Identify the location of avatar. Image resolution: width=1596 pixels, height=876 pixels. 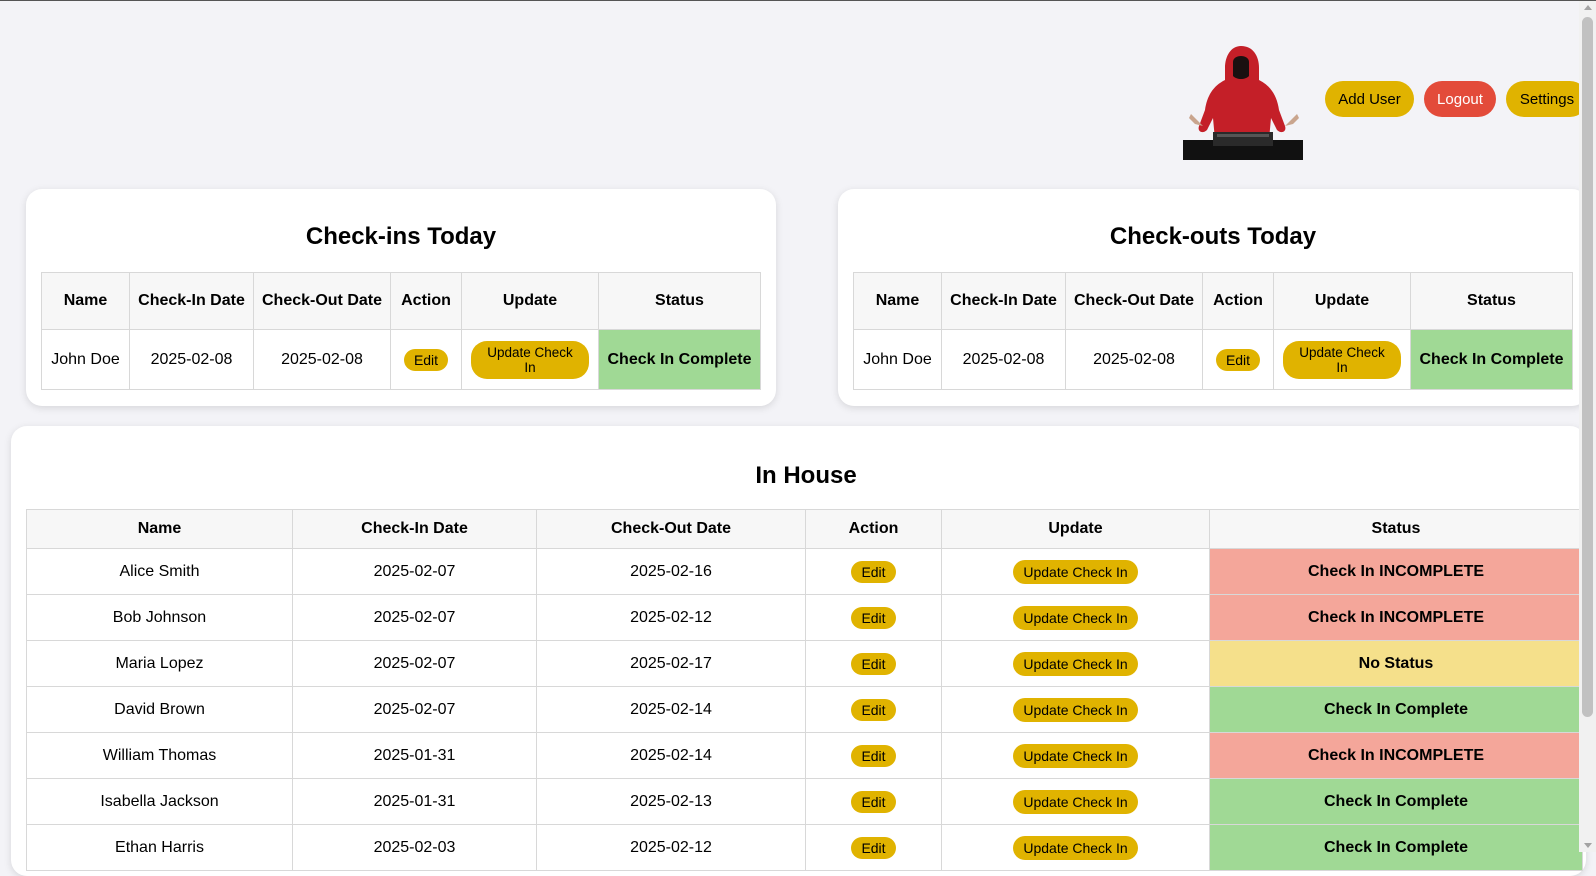
(1243, 100).